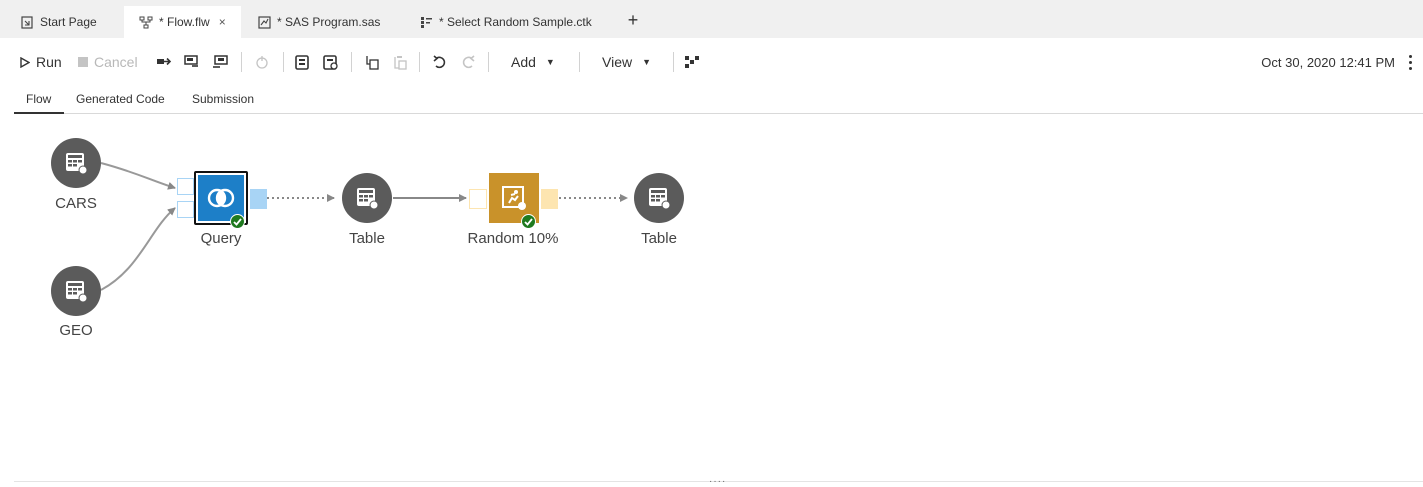  I want to click on add-menu-button: Add ▼, so click(533, 62).